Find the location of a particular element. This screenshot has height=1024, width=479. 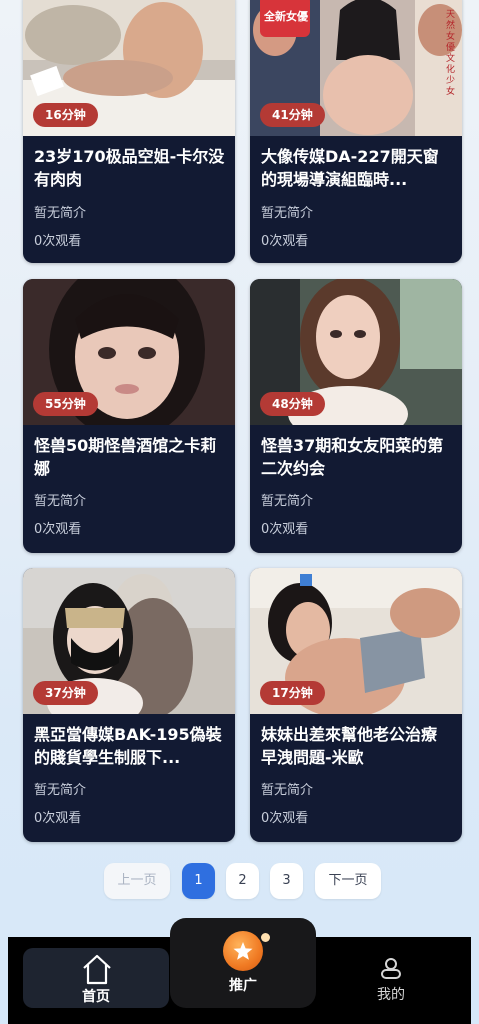

tab-promo-label: 推广 is located at coordinates (243, 986).